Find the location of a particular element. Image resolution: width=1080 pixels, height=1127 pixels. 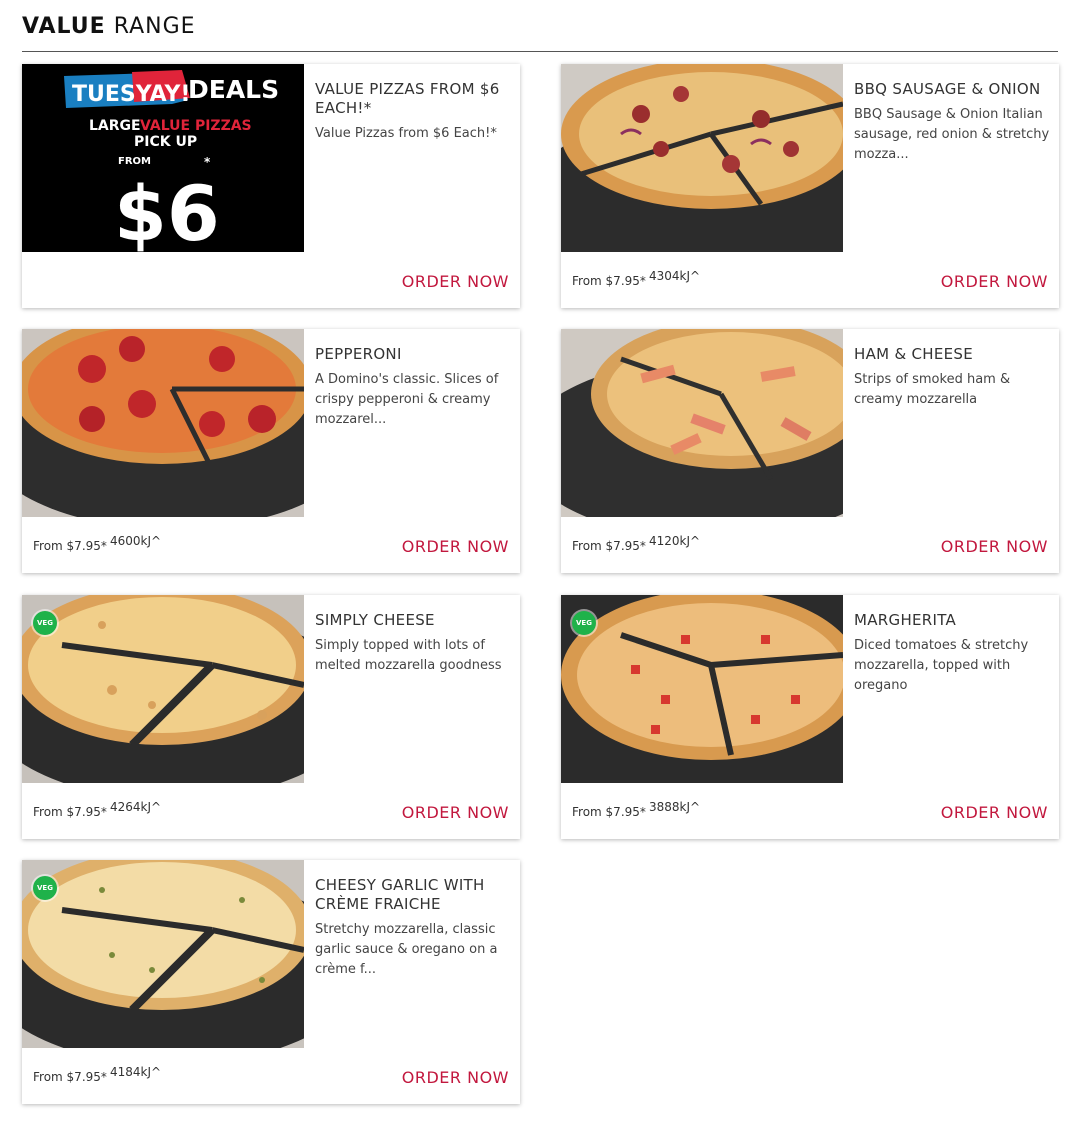

pizza-image-cheesy-garlic is located at coordinates (163, 954).